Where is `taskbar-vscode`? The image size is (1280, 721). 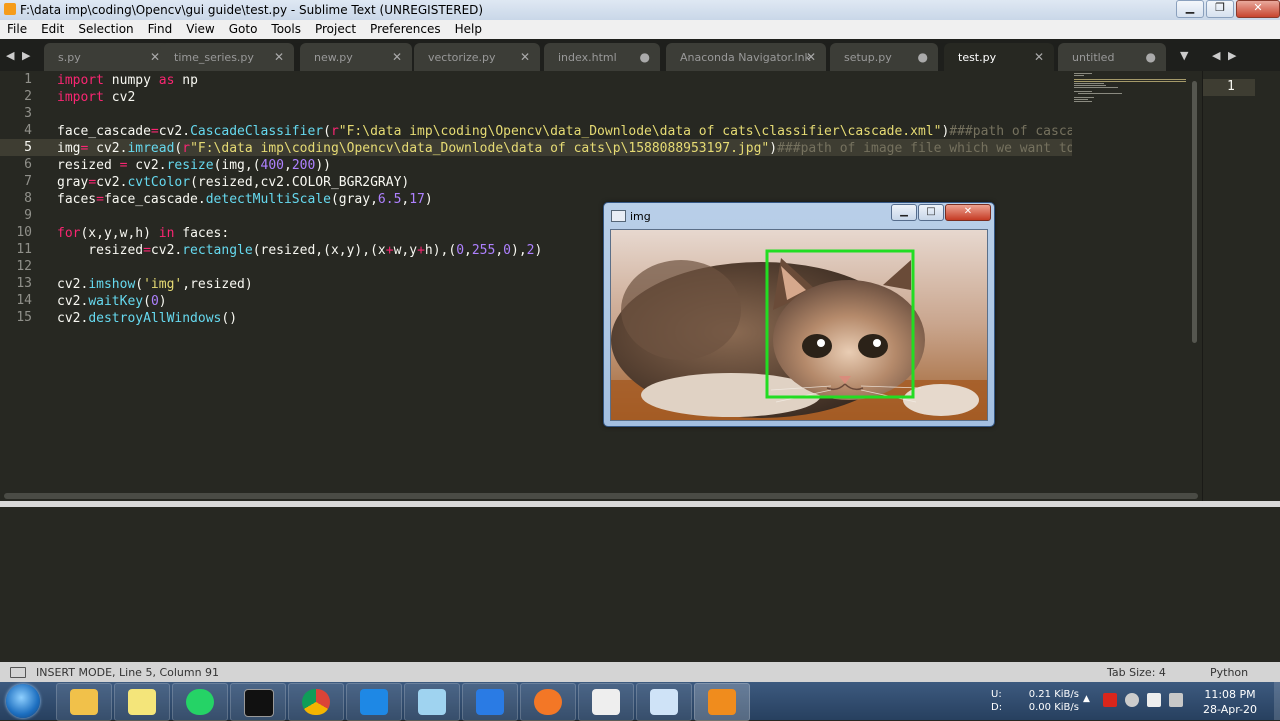 taskbar-vscode is located at coordinates (374, 702).